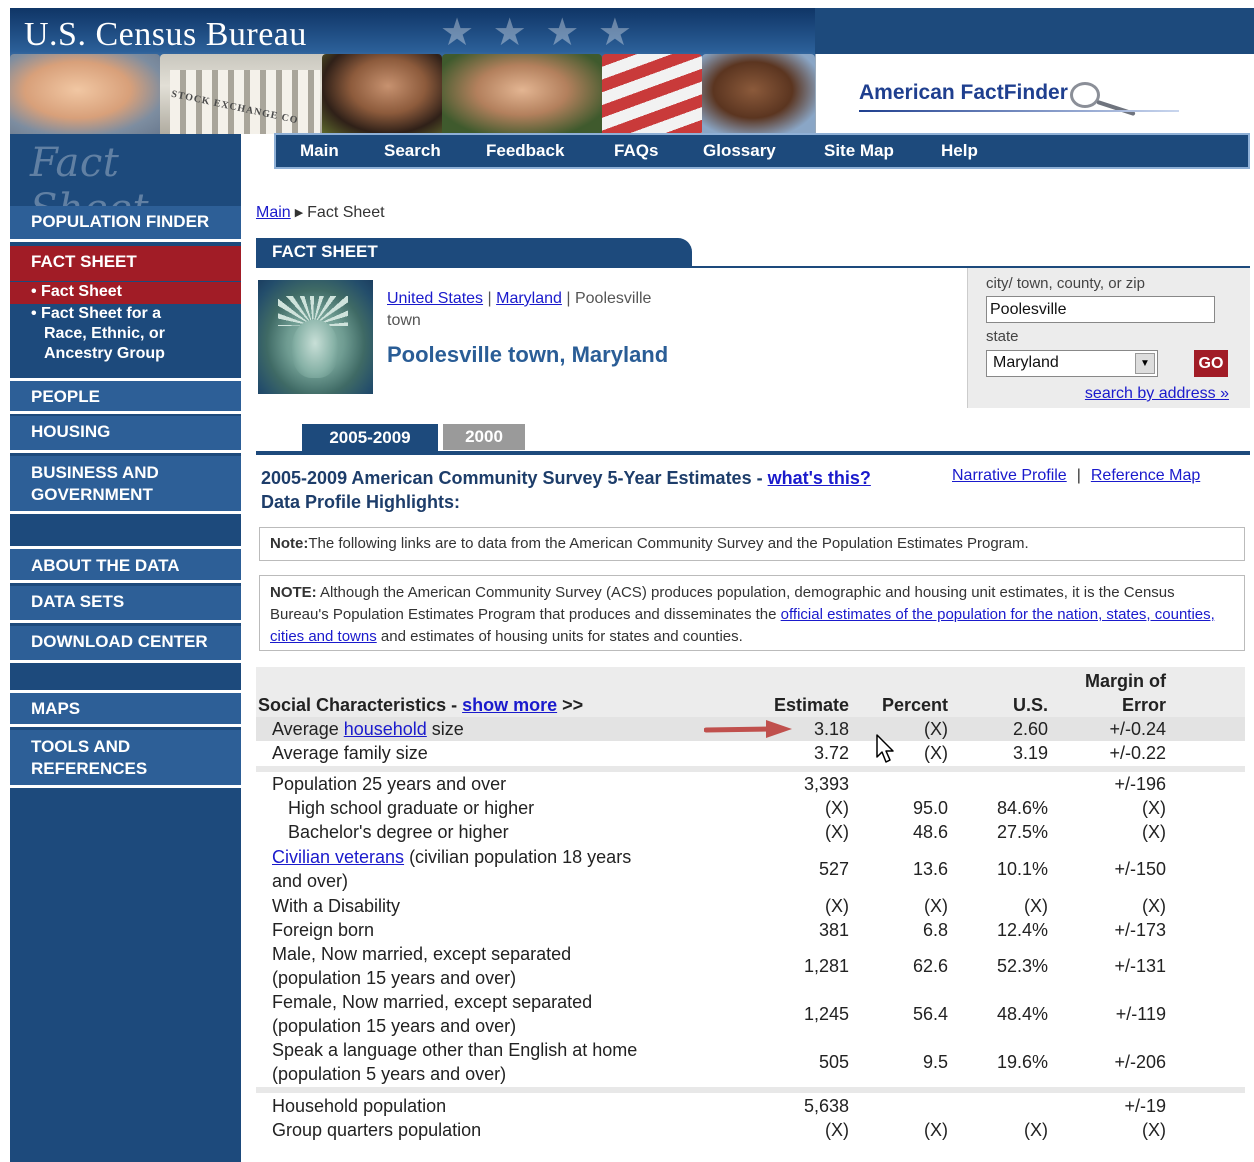 This screenshot has height=1162, width=1254. What do you see at coordinates (935, 930) in the screenshot?
I see `cell-percent: 6.8` at bounding box center [935, 930].